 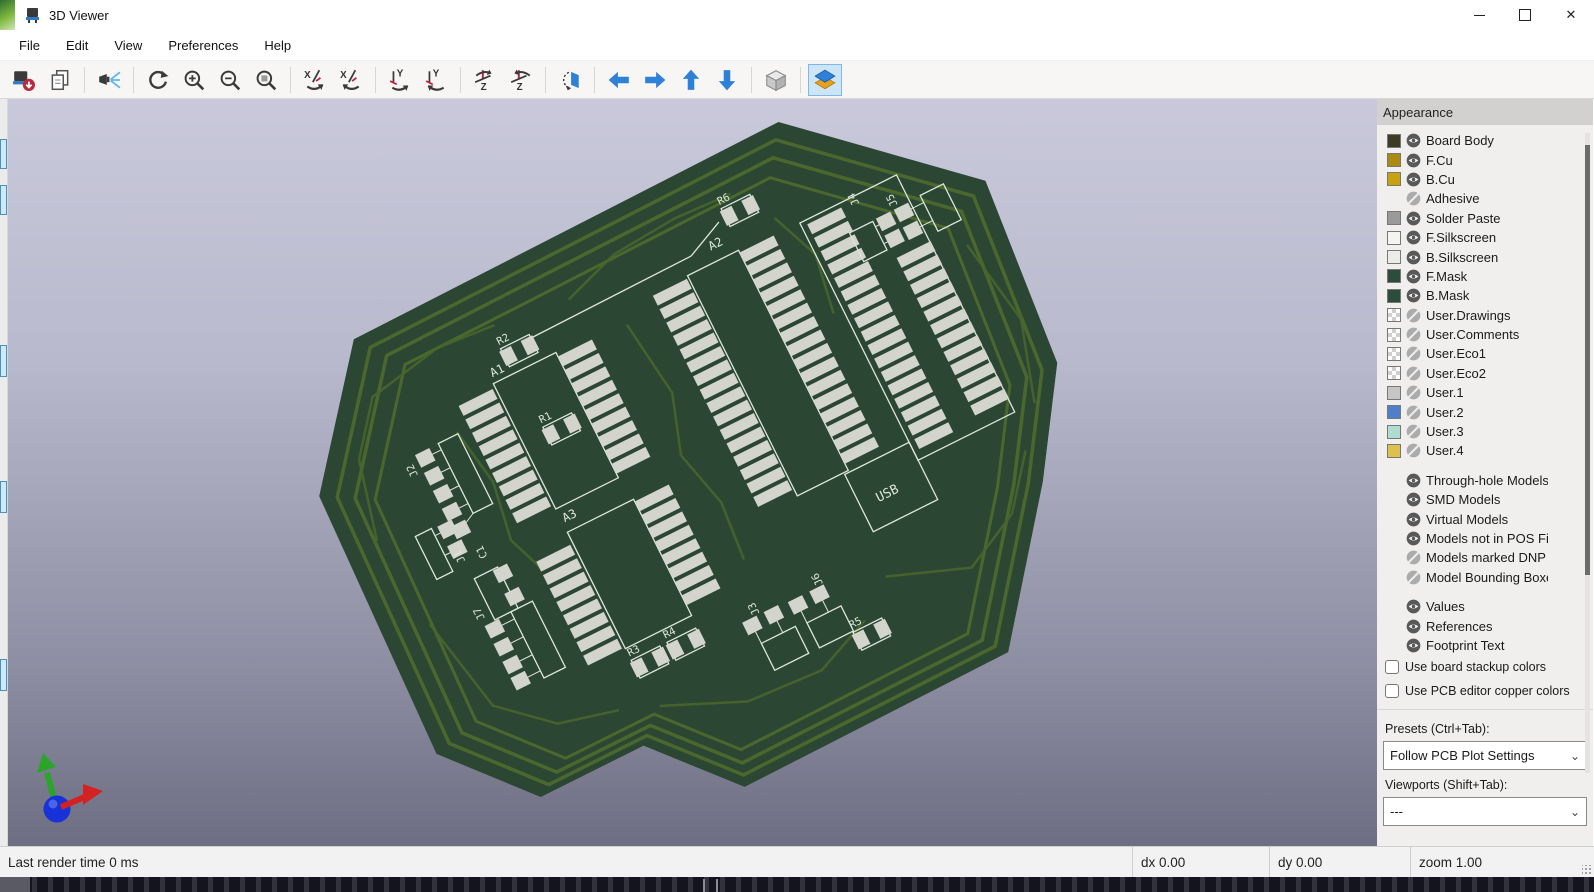 I want to click on layer-row: B.Cu, so click(x=1490, y=179).